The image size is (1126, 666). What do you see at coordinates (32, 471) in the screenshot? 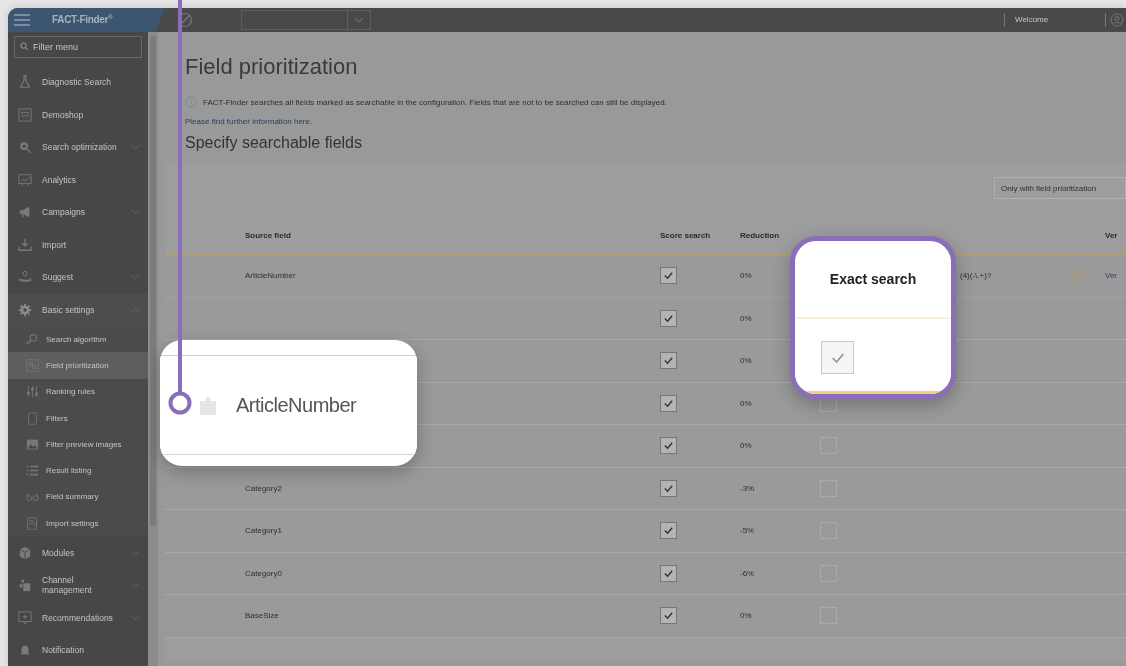
I see `list-icon` at bounding box center [32, 471].